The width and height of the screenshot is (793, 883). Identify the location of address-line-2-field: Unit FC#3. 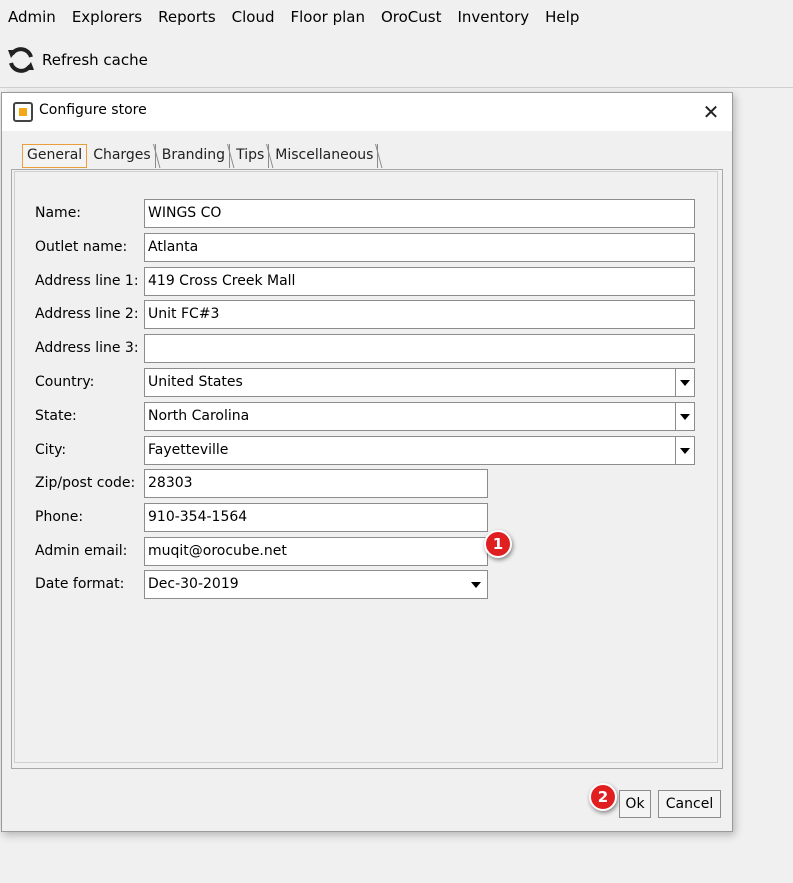
(419, 314).